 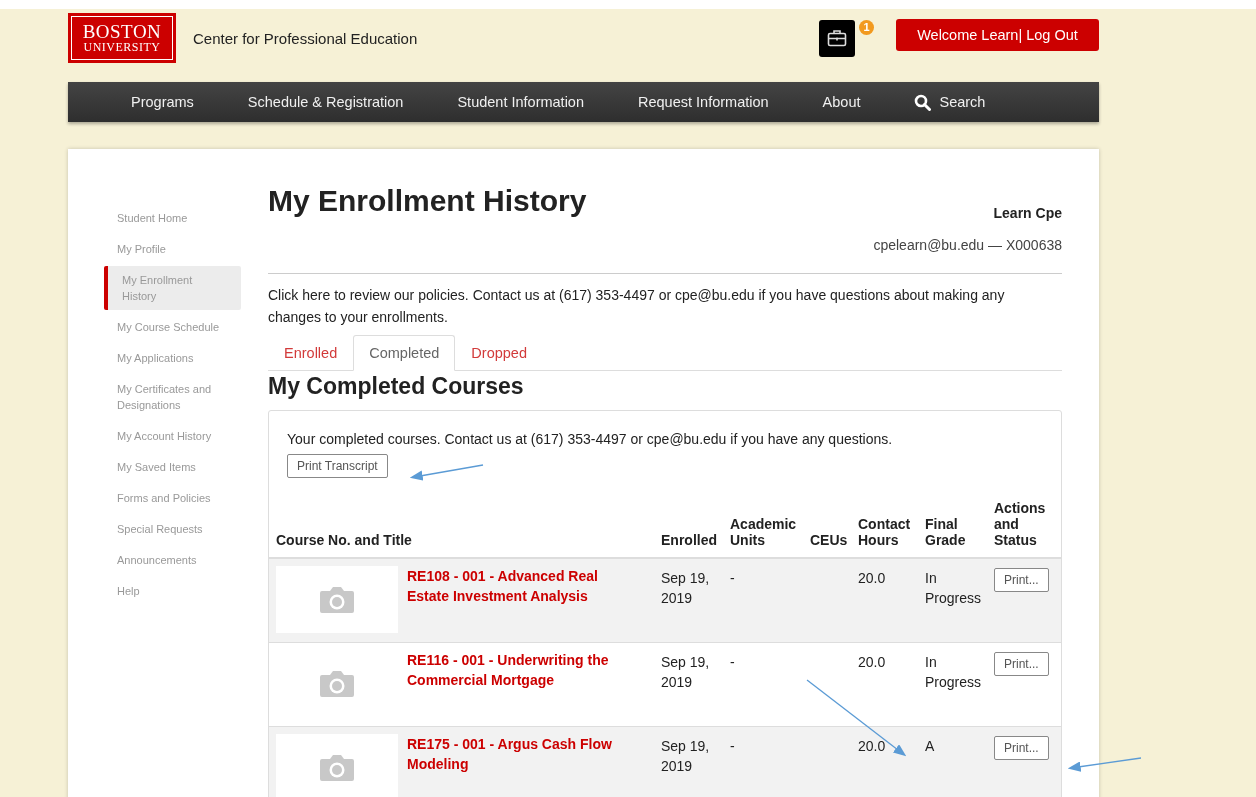 I want to click on table-cell: A, so click(x=930, y=746).